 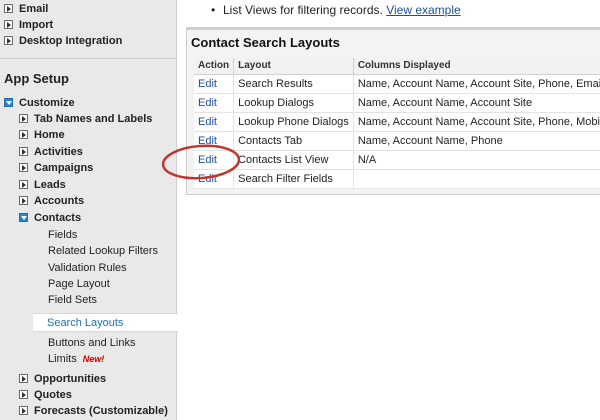 I want to click on sidebar-subitem-search-layouts-selected: Search Layouts, so click(x=105, y=322).